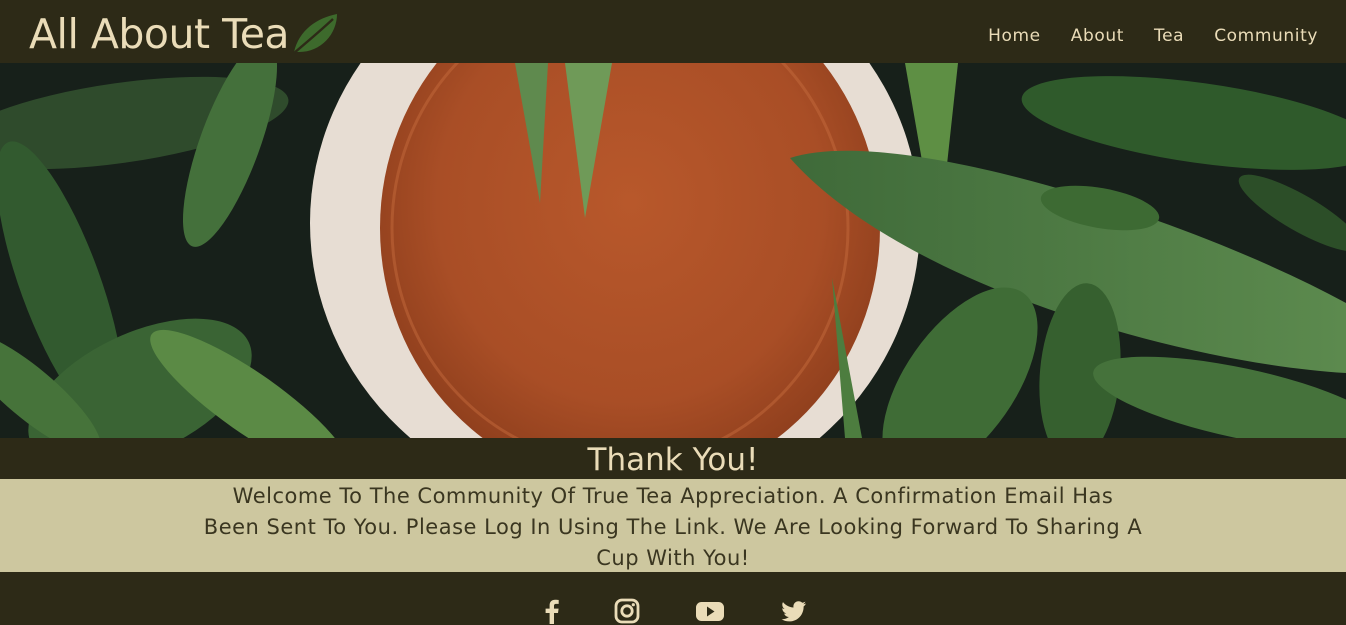  I want to click on facebook-icon, so click(552, 610).